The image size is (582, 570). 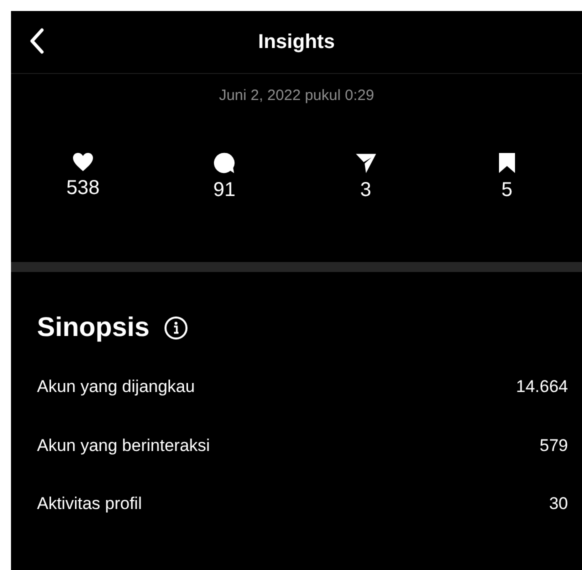 I want to click on metric-label: Akun yang dijangkau, so click(x=116, y=387).